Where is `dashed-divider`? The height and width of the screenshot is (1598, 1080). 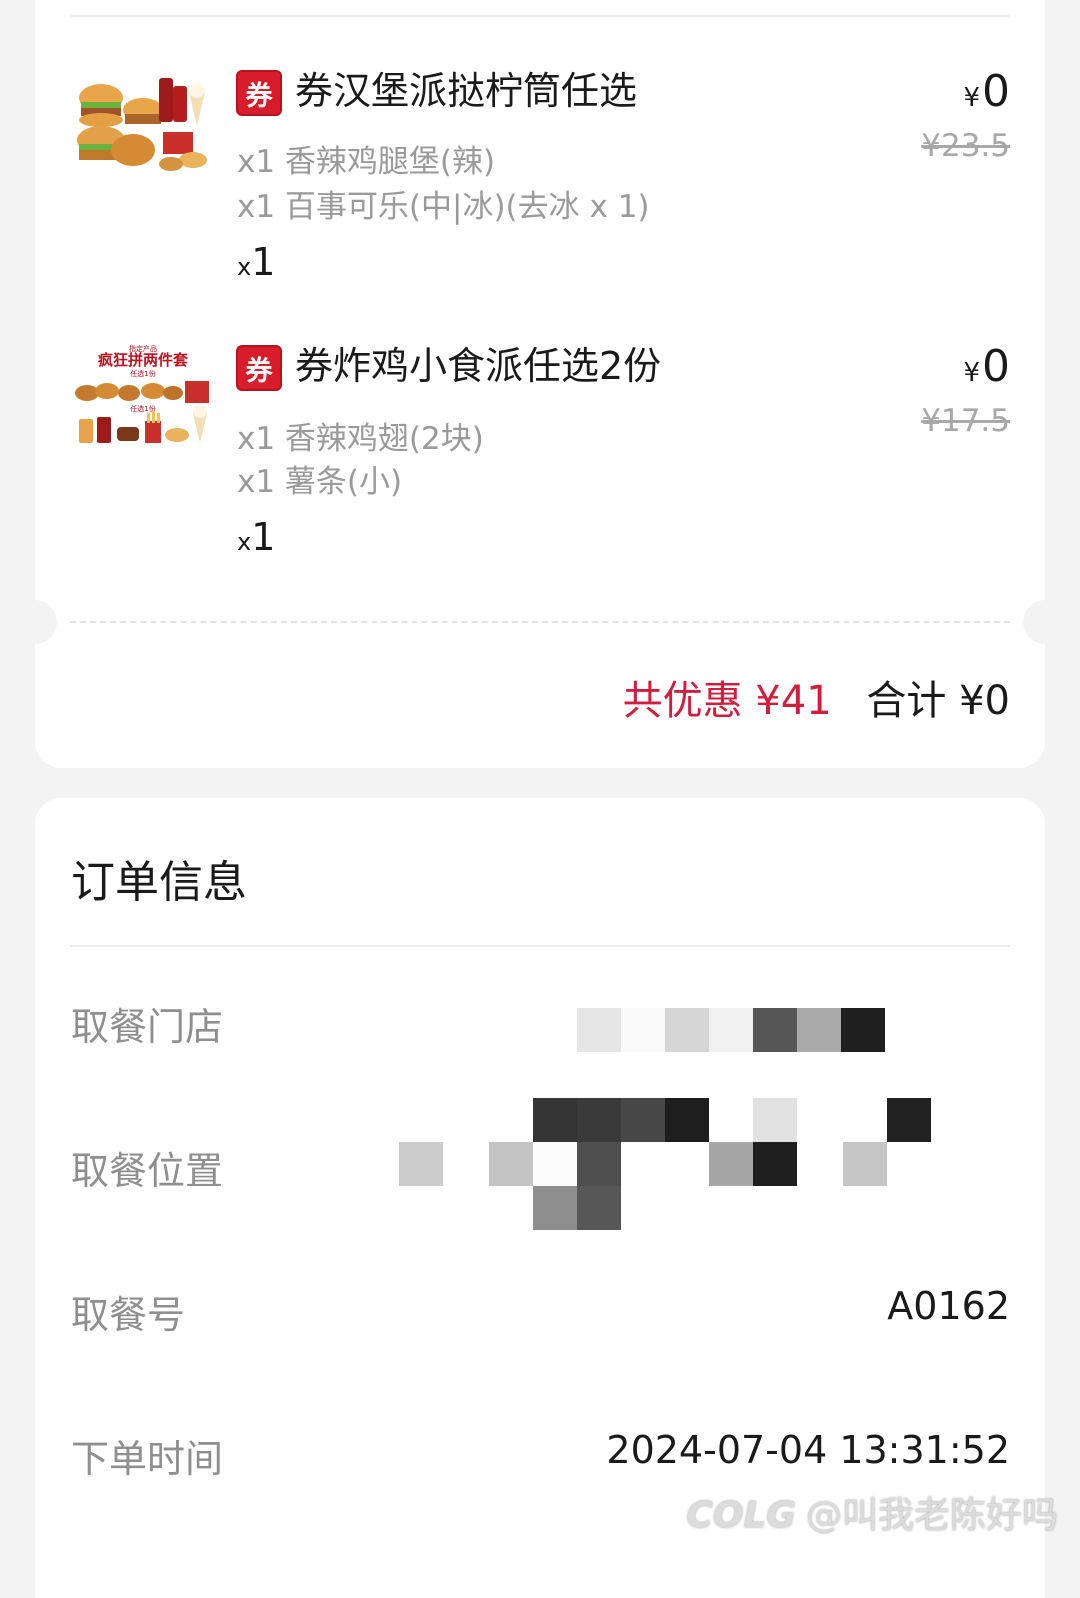
dashed-divider is located at coordinates (540, 622).